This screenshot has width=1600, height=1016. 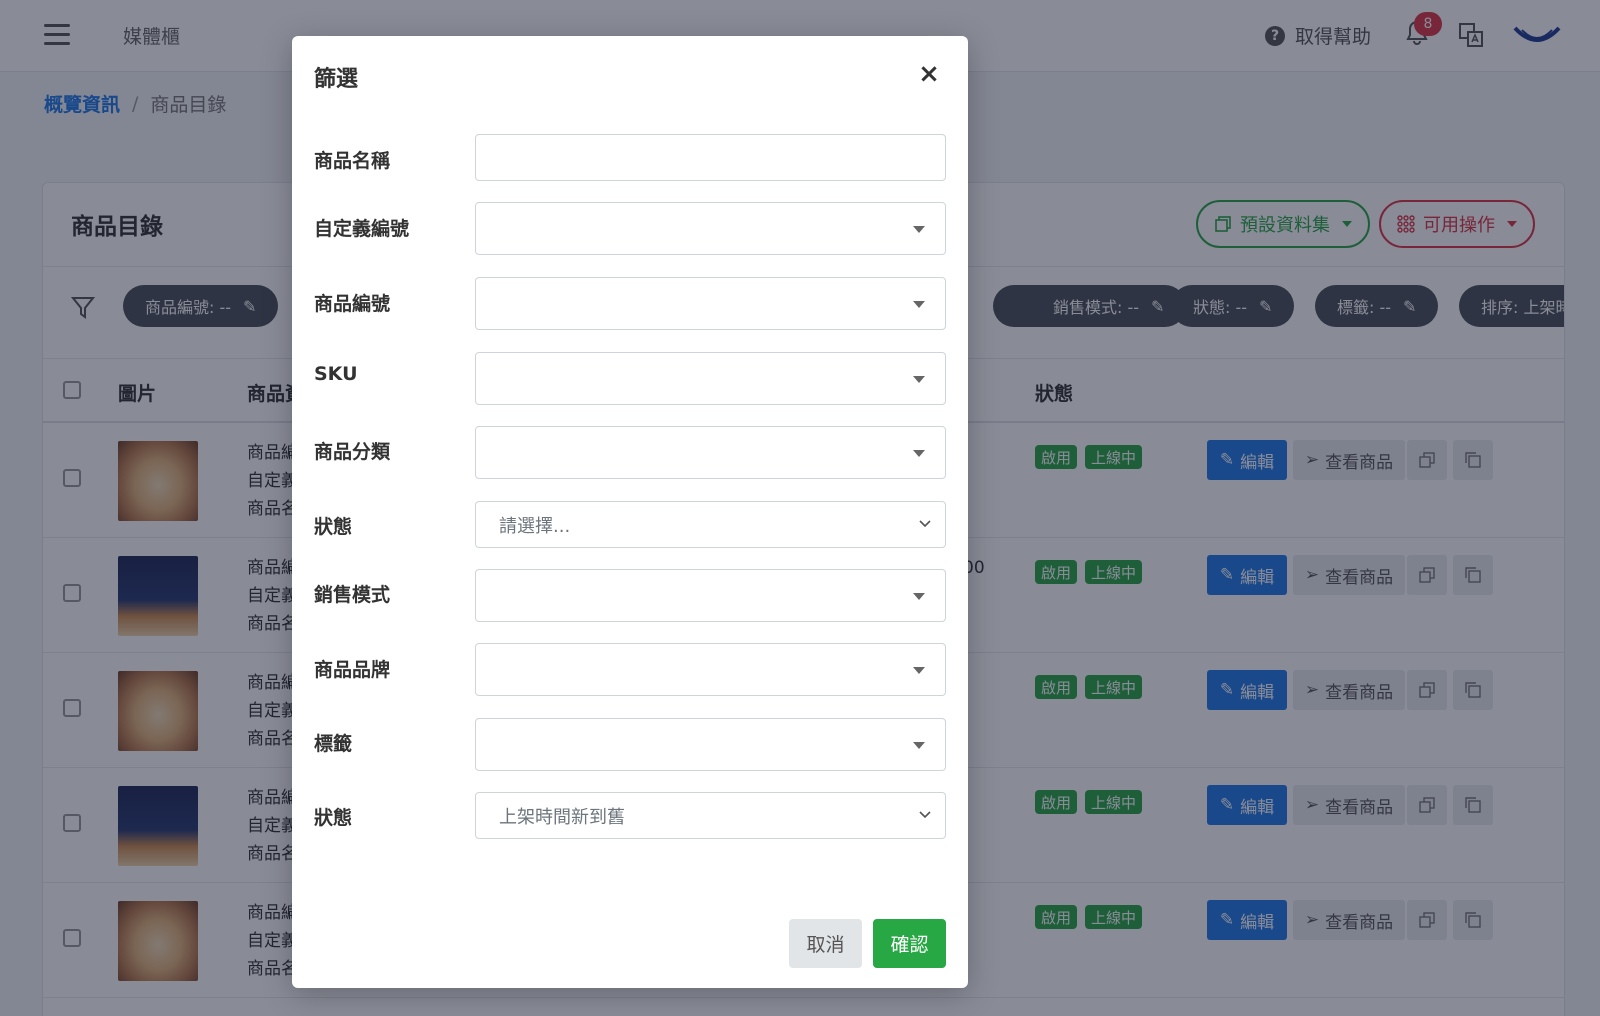 I want to click on label-product-name: 商品名稱, so click(x=352, y=161).